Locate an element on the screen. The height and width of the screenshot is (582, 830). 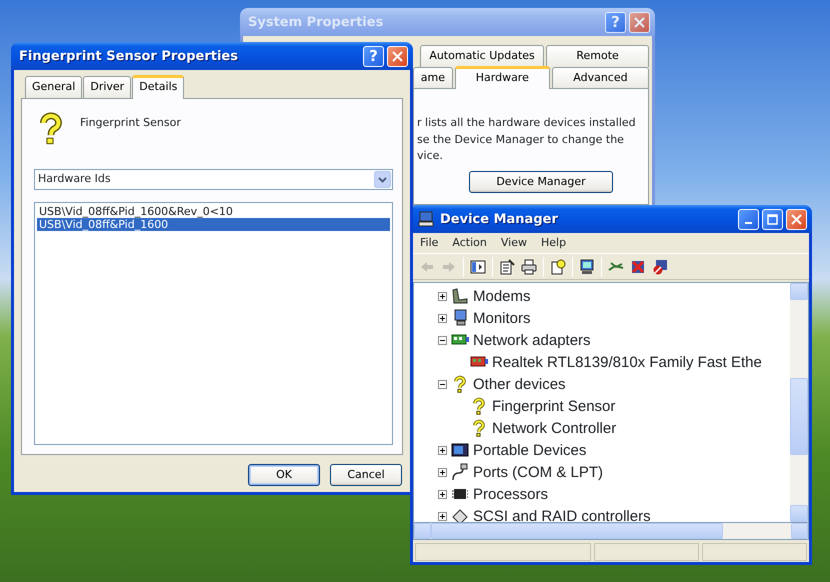
maximize-icon is located at coordinates (772, 219).